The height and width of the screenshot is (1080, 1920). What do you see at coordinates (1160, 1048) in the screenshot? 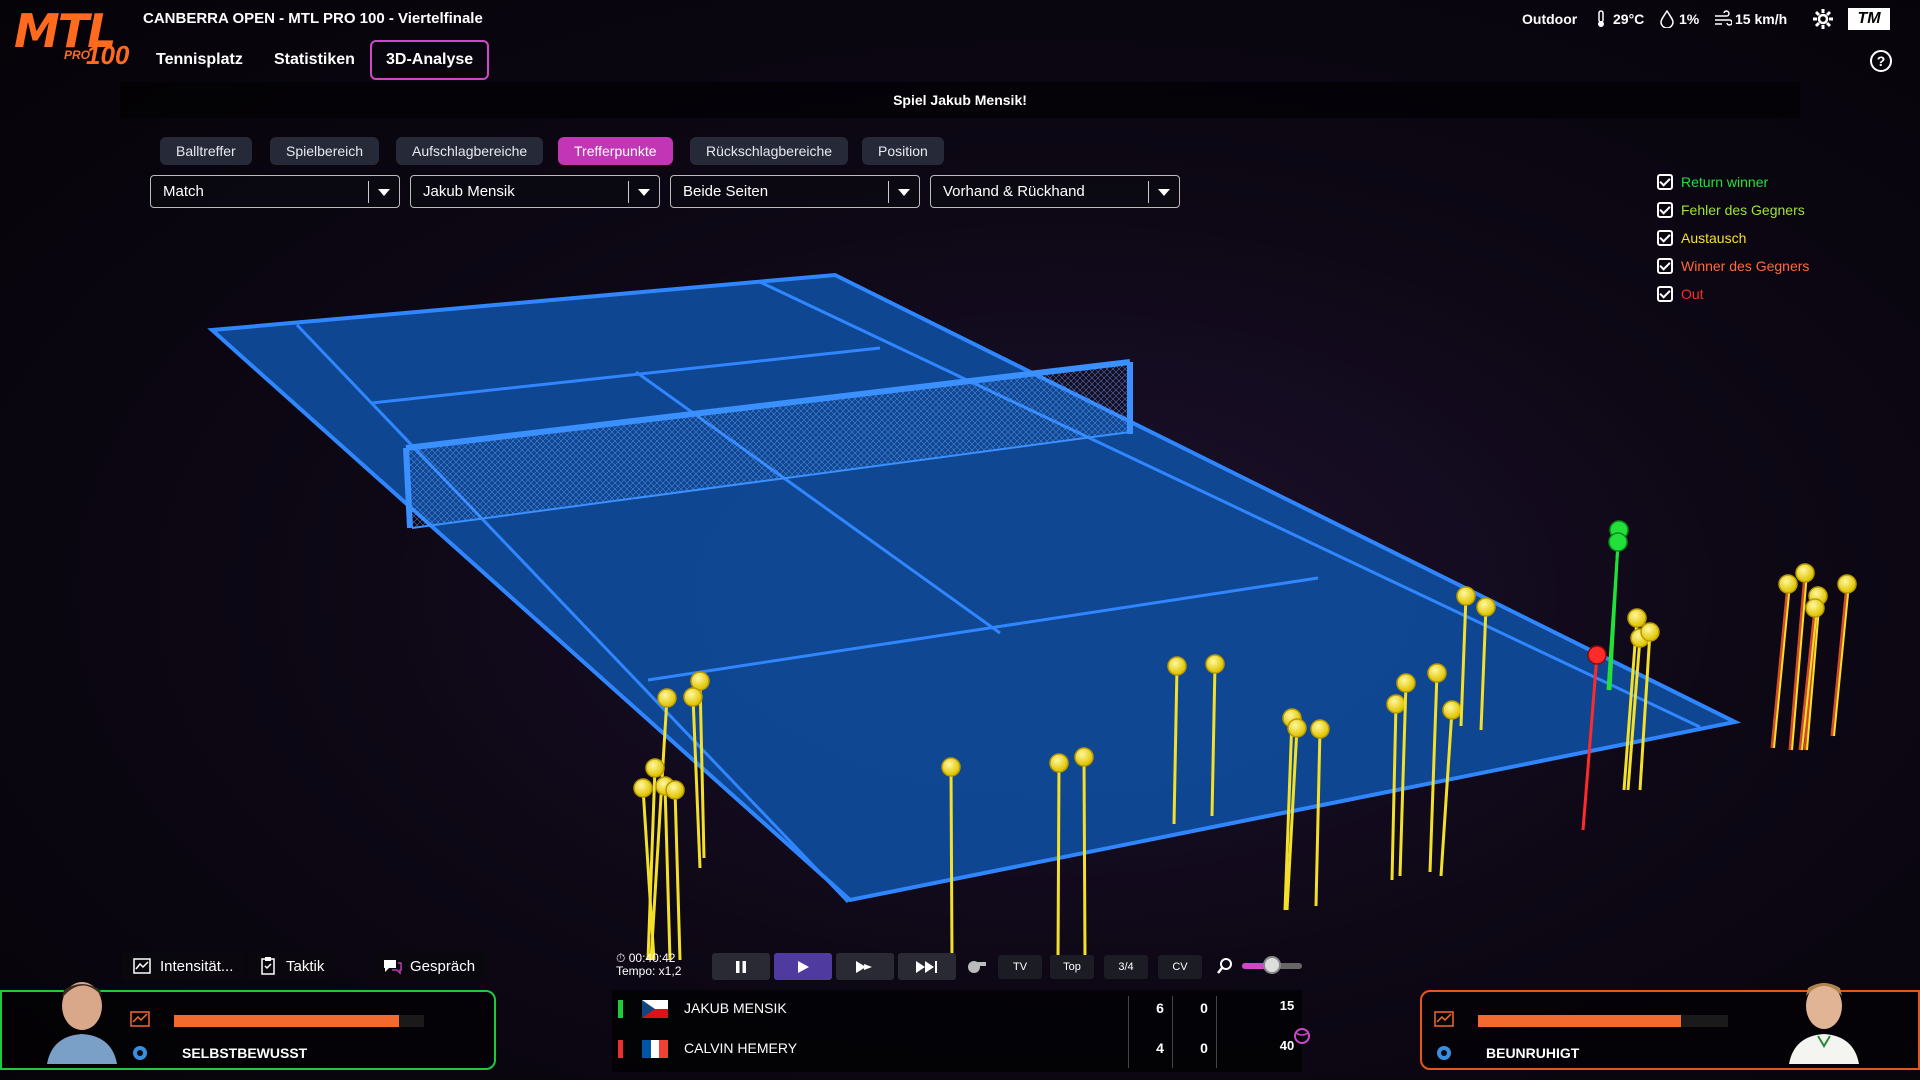
I see `set-score: 4` at bounding box center [1160, 1048].